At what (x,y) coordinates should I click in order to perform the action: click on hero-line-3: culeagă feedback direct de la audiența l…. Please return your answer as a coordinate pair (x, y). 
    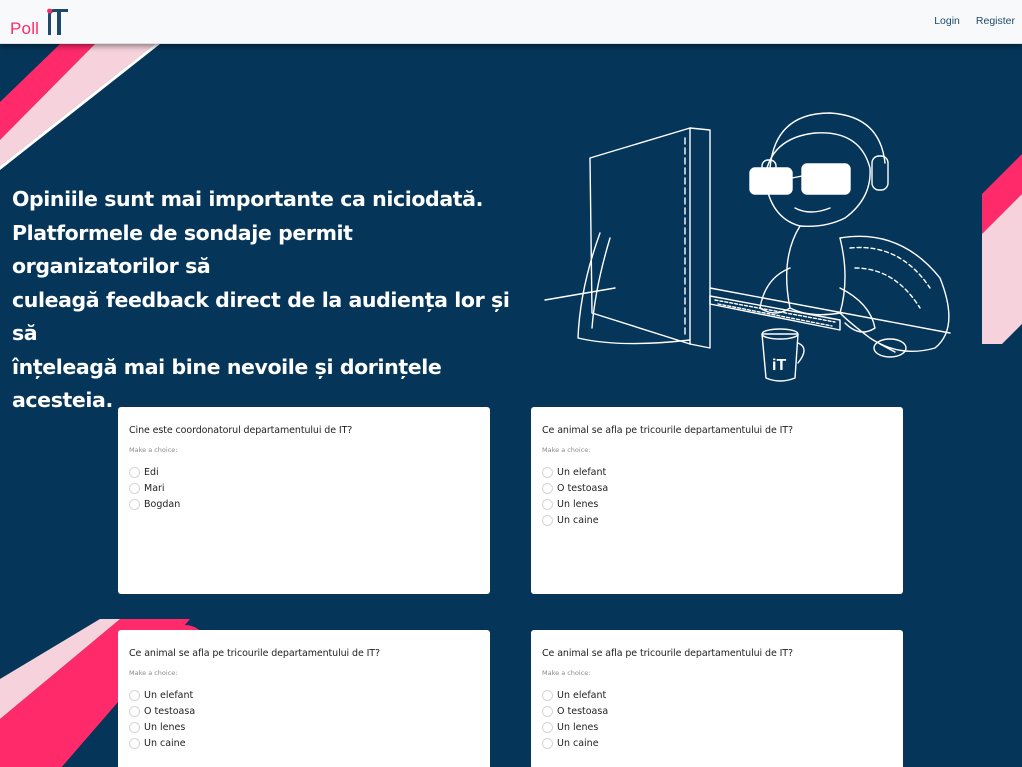
    Looking at the image, I should click on (261, 316).